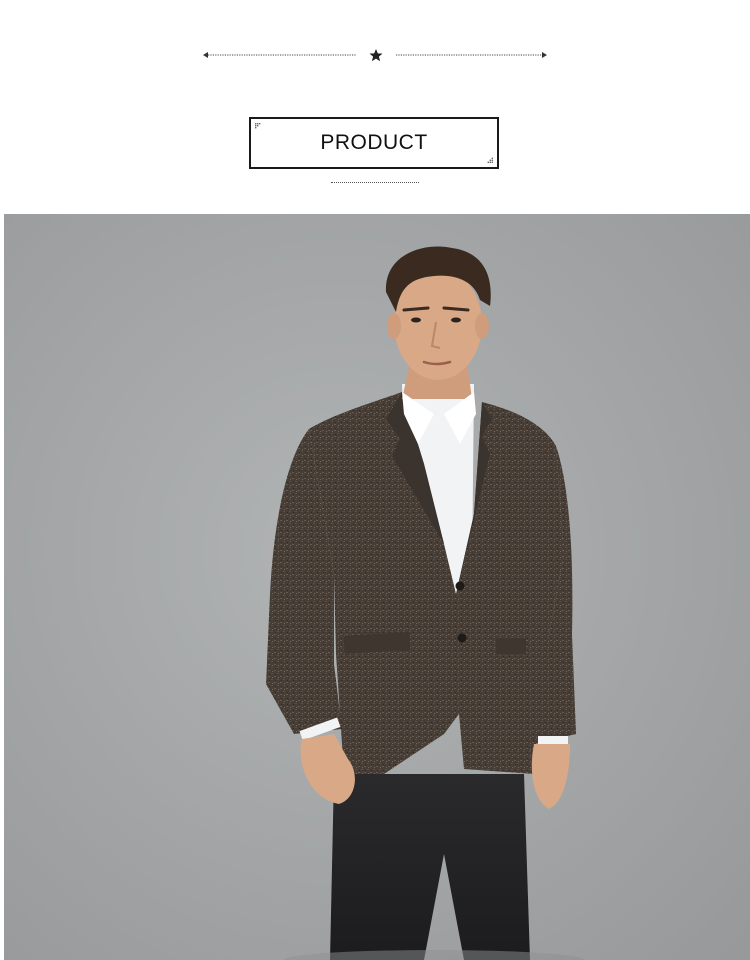 The height and width of the screenshot is (960, 750). What do you see at coordinates (205, 55) in the screenshot?
I see `left-arrow-icon` at bounding box center [205, 55].